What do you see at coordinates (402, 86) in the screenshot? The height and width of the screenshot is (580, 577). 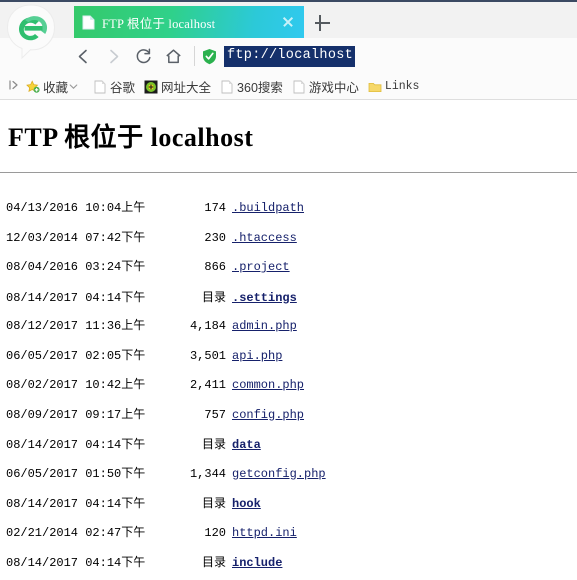 I see `bookmark-label: Links` at bounding box center [402, 86].